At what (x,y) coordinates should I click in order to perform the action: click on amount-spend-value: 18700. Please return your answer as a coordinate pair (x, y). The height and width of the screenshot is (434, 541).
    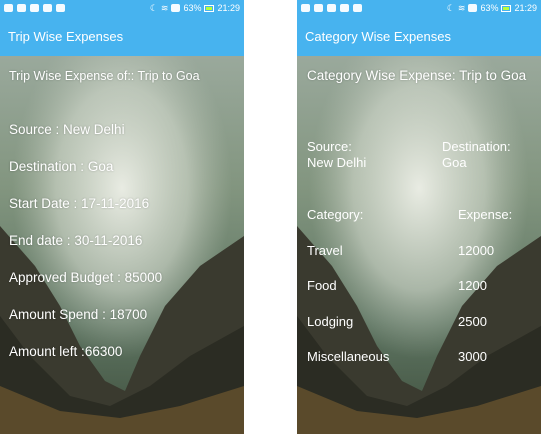
    Looking at the image, I should click on (128, 314).